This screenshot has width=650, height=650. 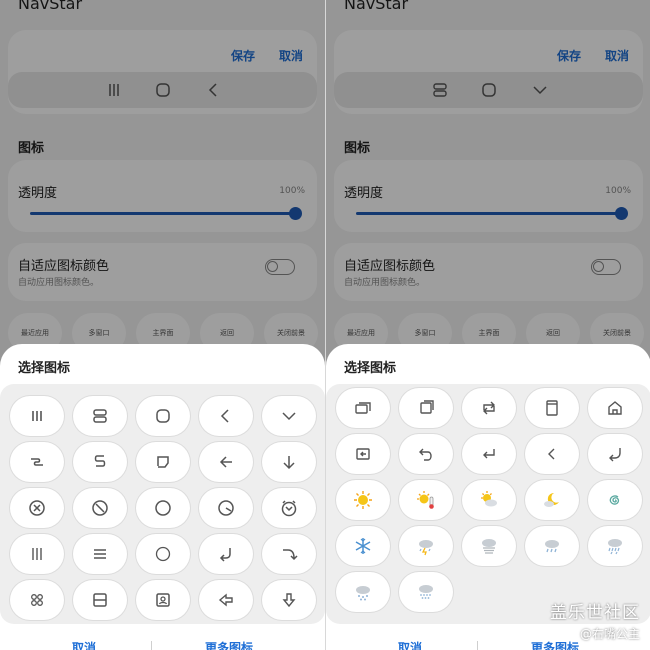 I want to click on cloud-snow-icon, so click(x=363, y=592).